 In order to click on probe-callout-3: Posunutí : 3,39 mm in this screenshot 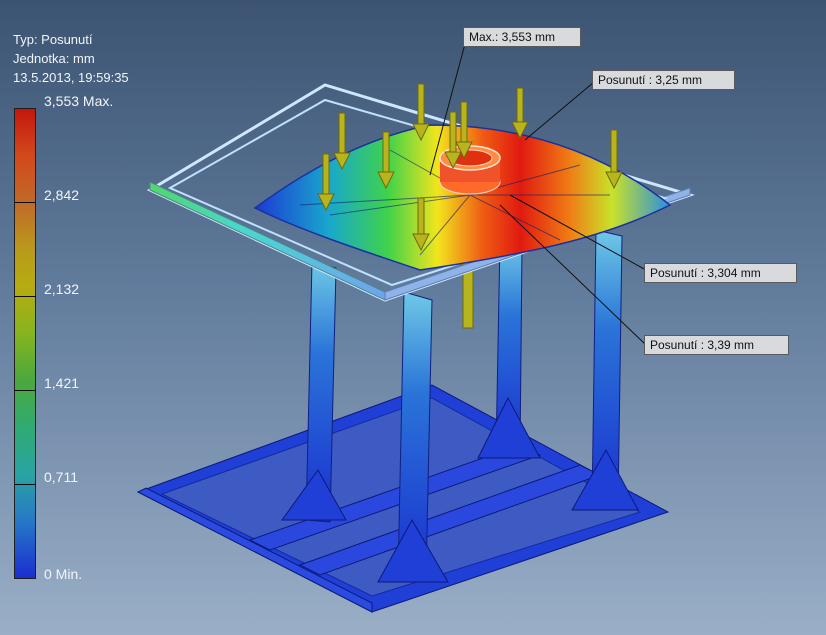, I will do `click(716, 345)`.